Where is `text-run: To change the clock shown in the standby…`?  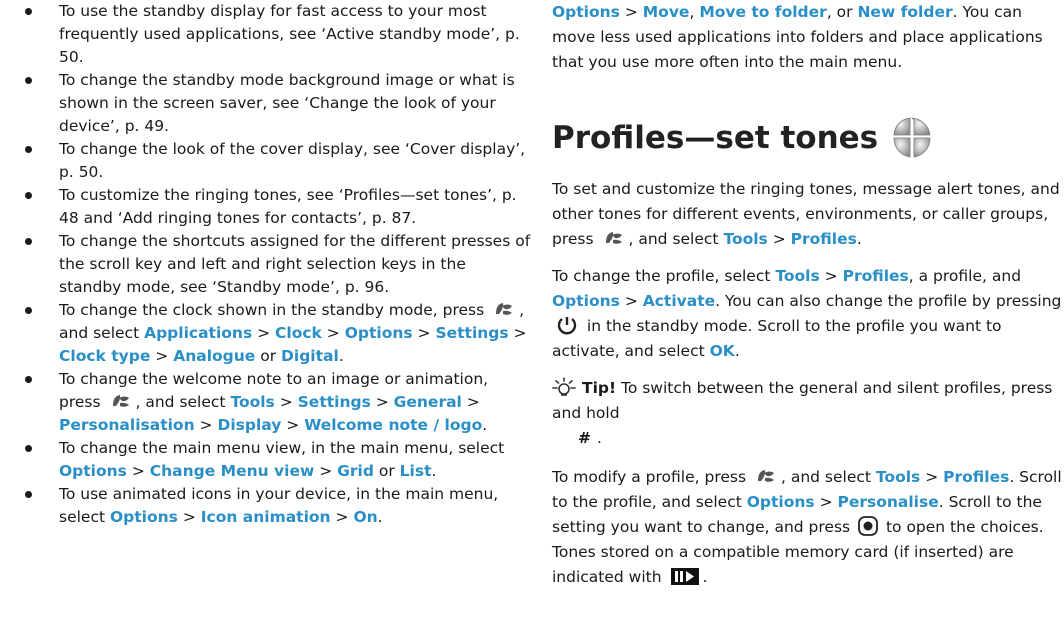 text-run: To change the clock shown in the standby… is located at coordinates (274, 310).